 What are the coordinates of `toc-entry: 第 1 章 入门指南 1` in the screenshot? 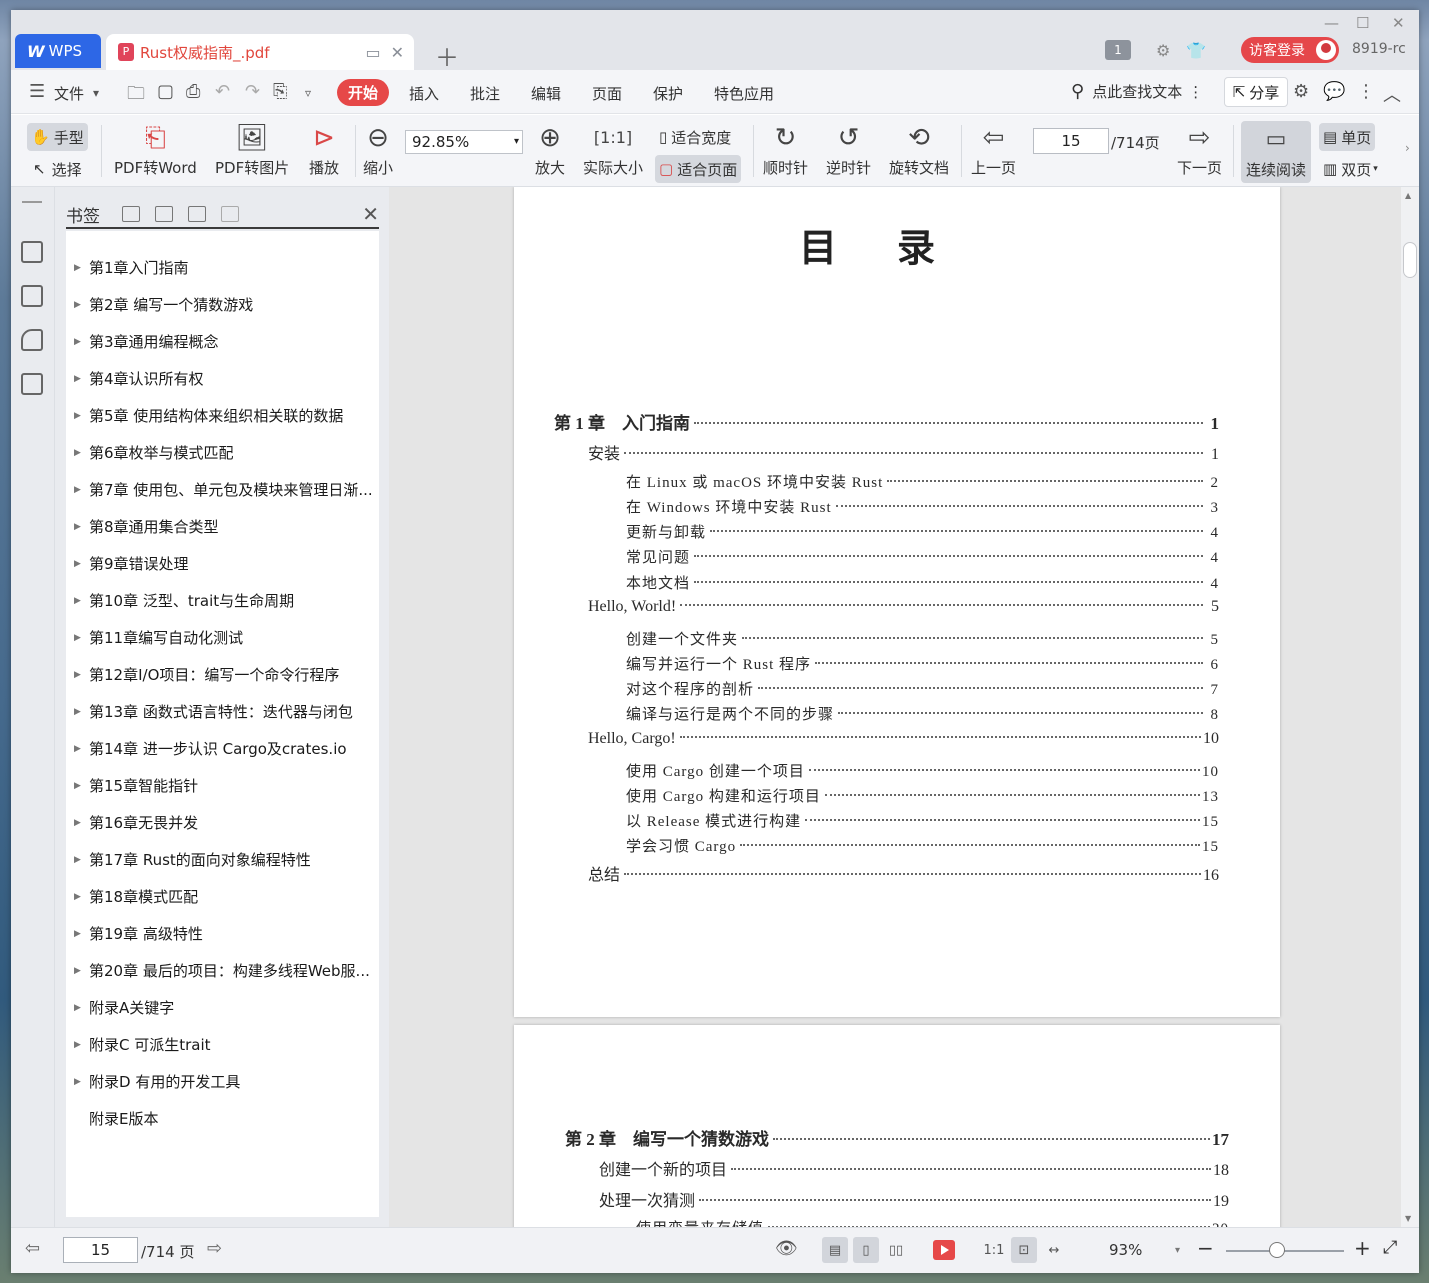 It's located at (886, 421).